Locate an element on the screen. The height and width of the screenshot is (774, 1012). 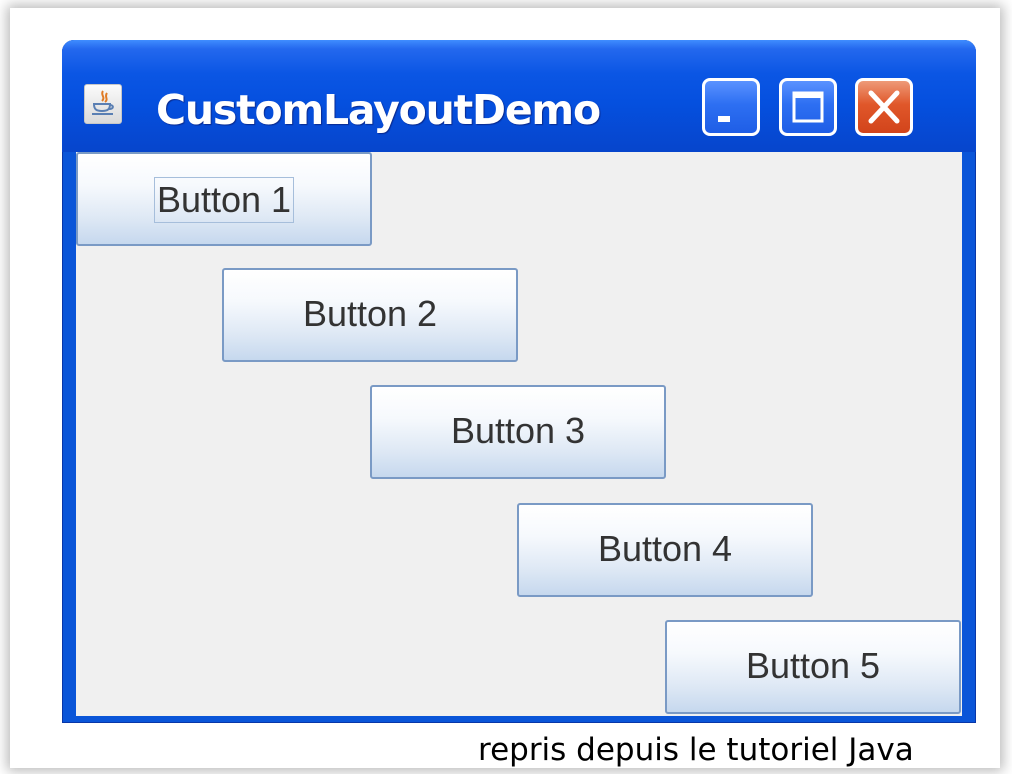
close-icon is located at coordinates (884, 107).